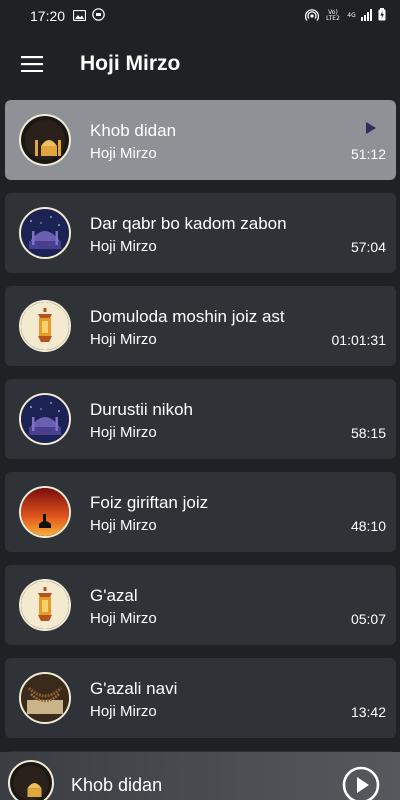 This screenshot has width=400, height=800. I want to click on image-icon, so click(79, 16).